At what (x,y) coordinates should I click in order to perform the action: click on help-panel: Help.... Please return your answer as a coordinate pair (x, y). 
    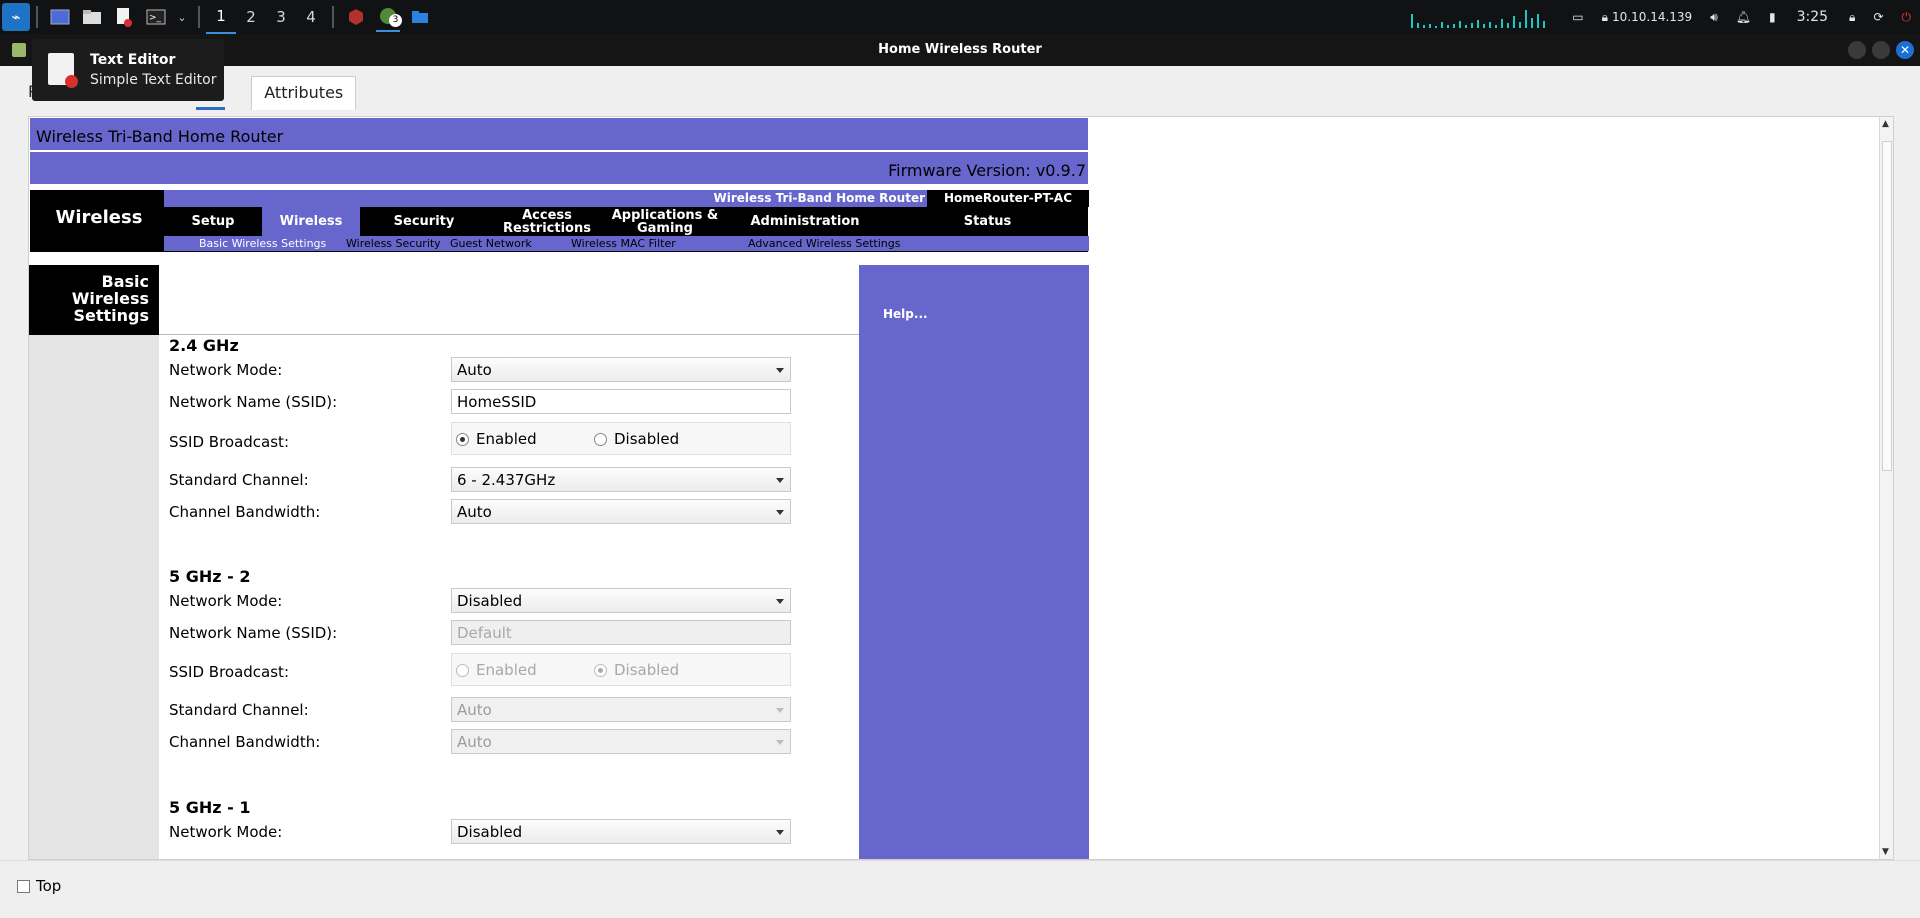
    Looking at the image, I should click on (974, 562).